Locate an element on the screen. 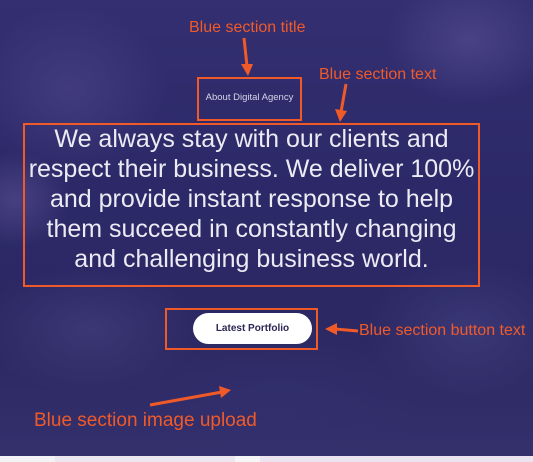  arrow-to-image is located at coordinates (186, 398).